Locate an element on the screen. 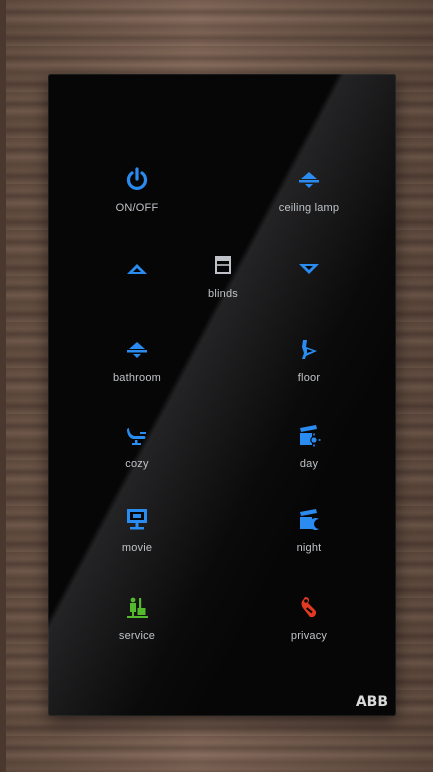  scene-night-icon is located at coordinates (309, 519).